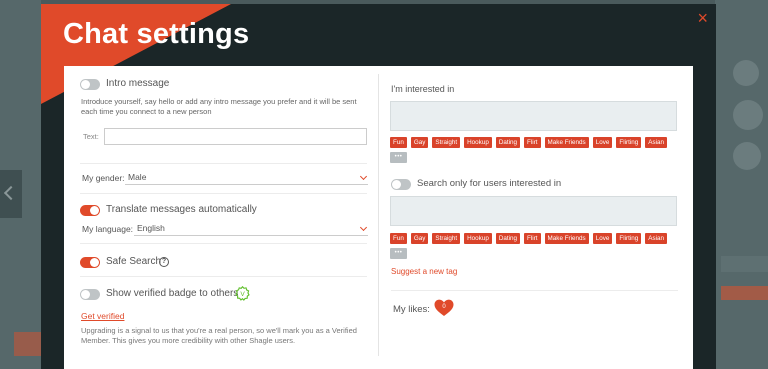 This screenshot has width=768, height=369. I want to click on search-tags-input, so click(533, 211).